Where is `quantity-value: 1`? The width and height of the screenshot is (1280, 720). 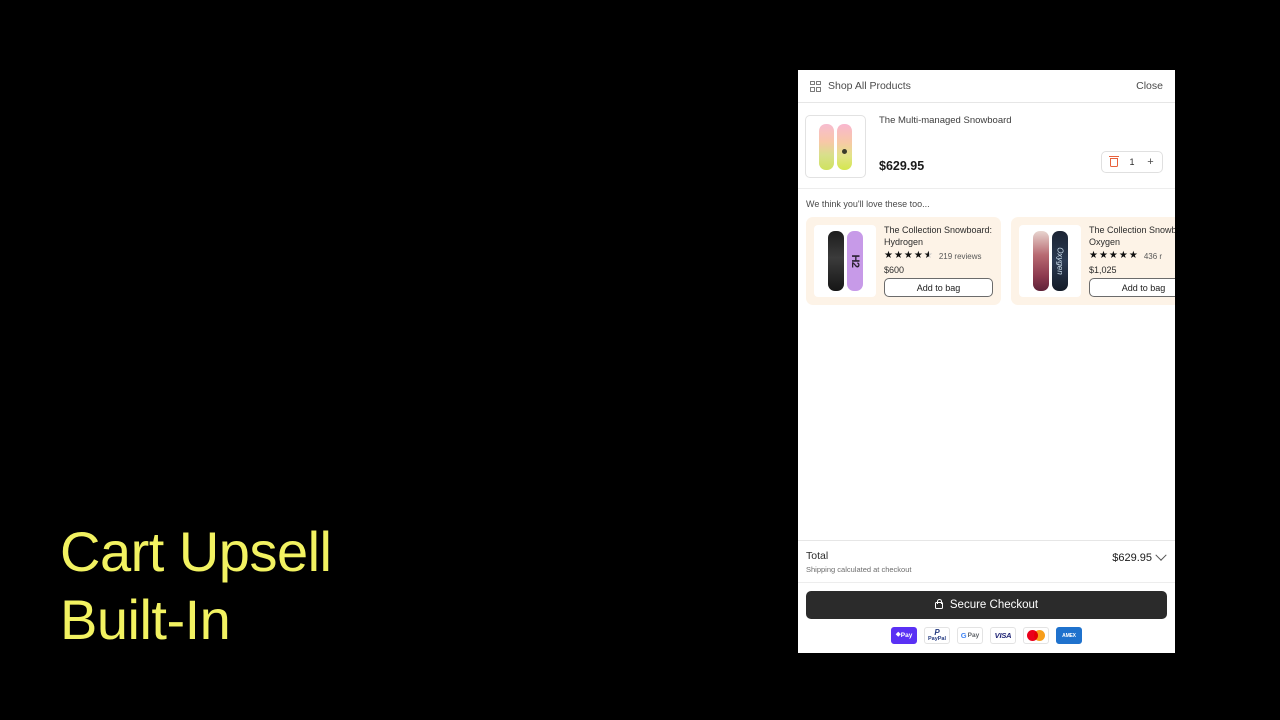
quantity-value: 1 is located at coordinates (1132, 162).